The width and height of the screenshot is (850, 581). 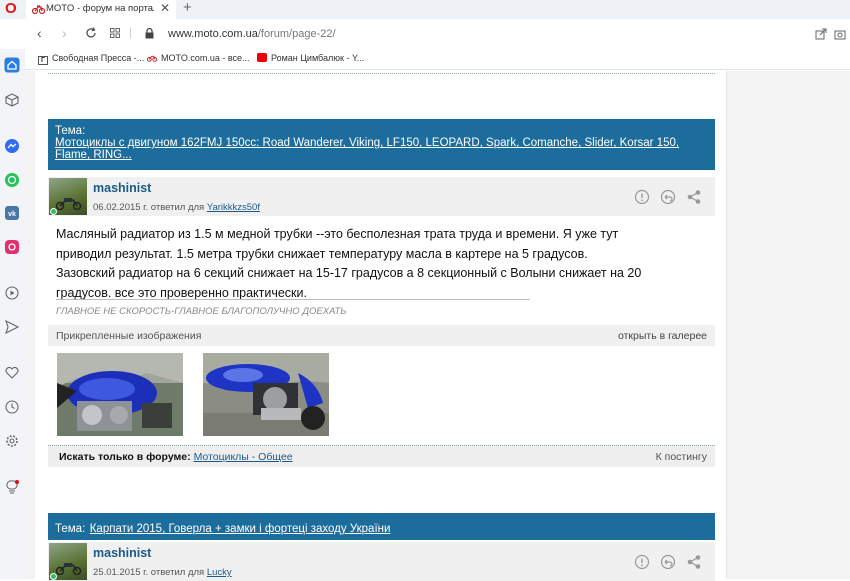 I want to click on snapshot-icon, so click(x=840, y=34).